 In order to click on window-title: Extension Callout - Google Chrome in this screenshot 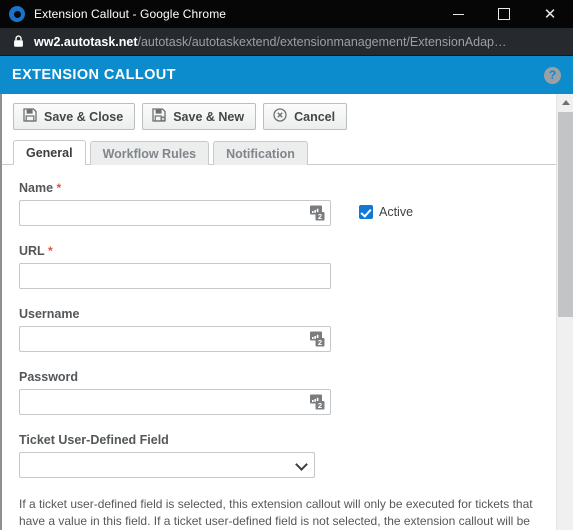, I will do `click(130, 14)`.